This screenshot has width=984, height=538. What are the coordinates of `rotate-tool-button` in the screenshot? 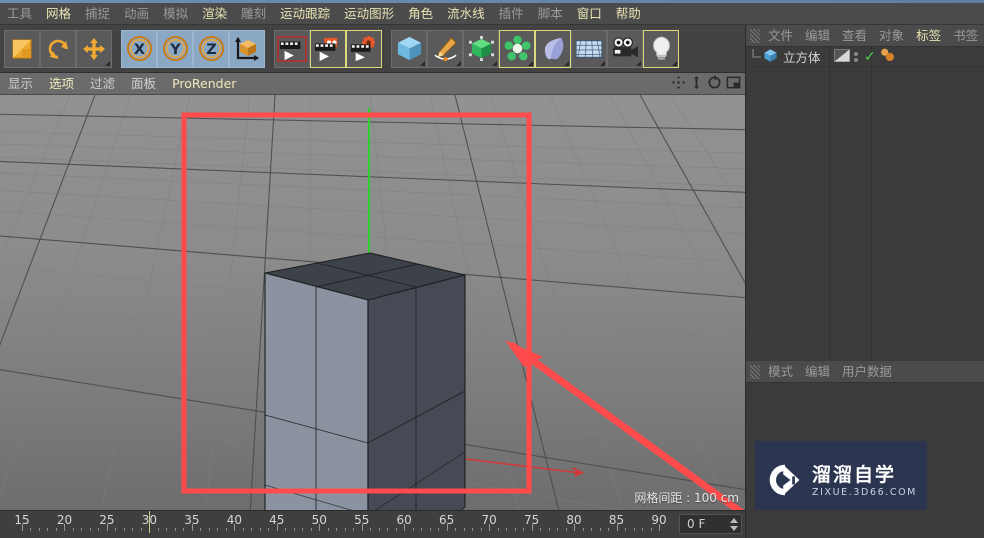 It's located at (58, 48).